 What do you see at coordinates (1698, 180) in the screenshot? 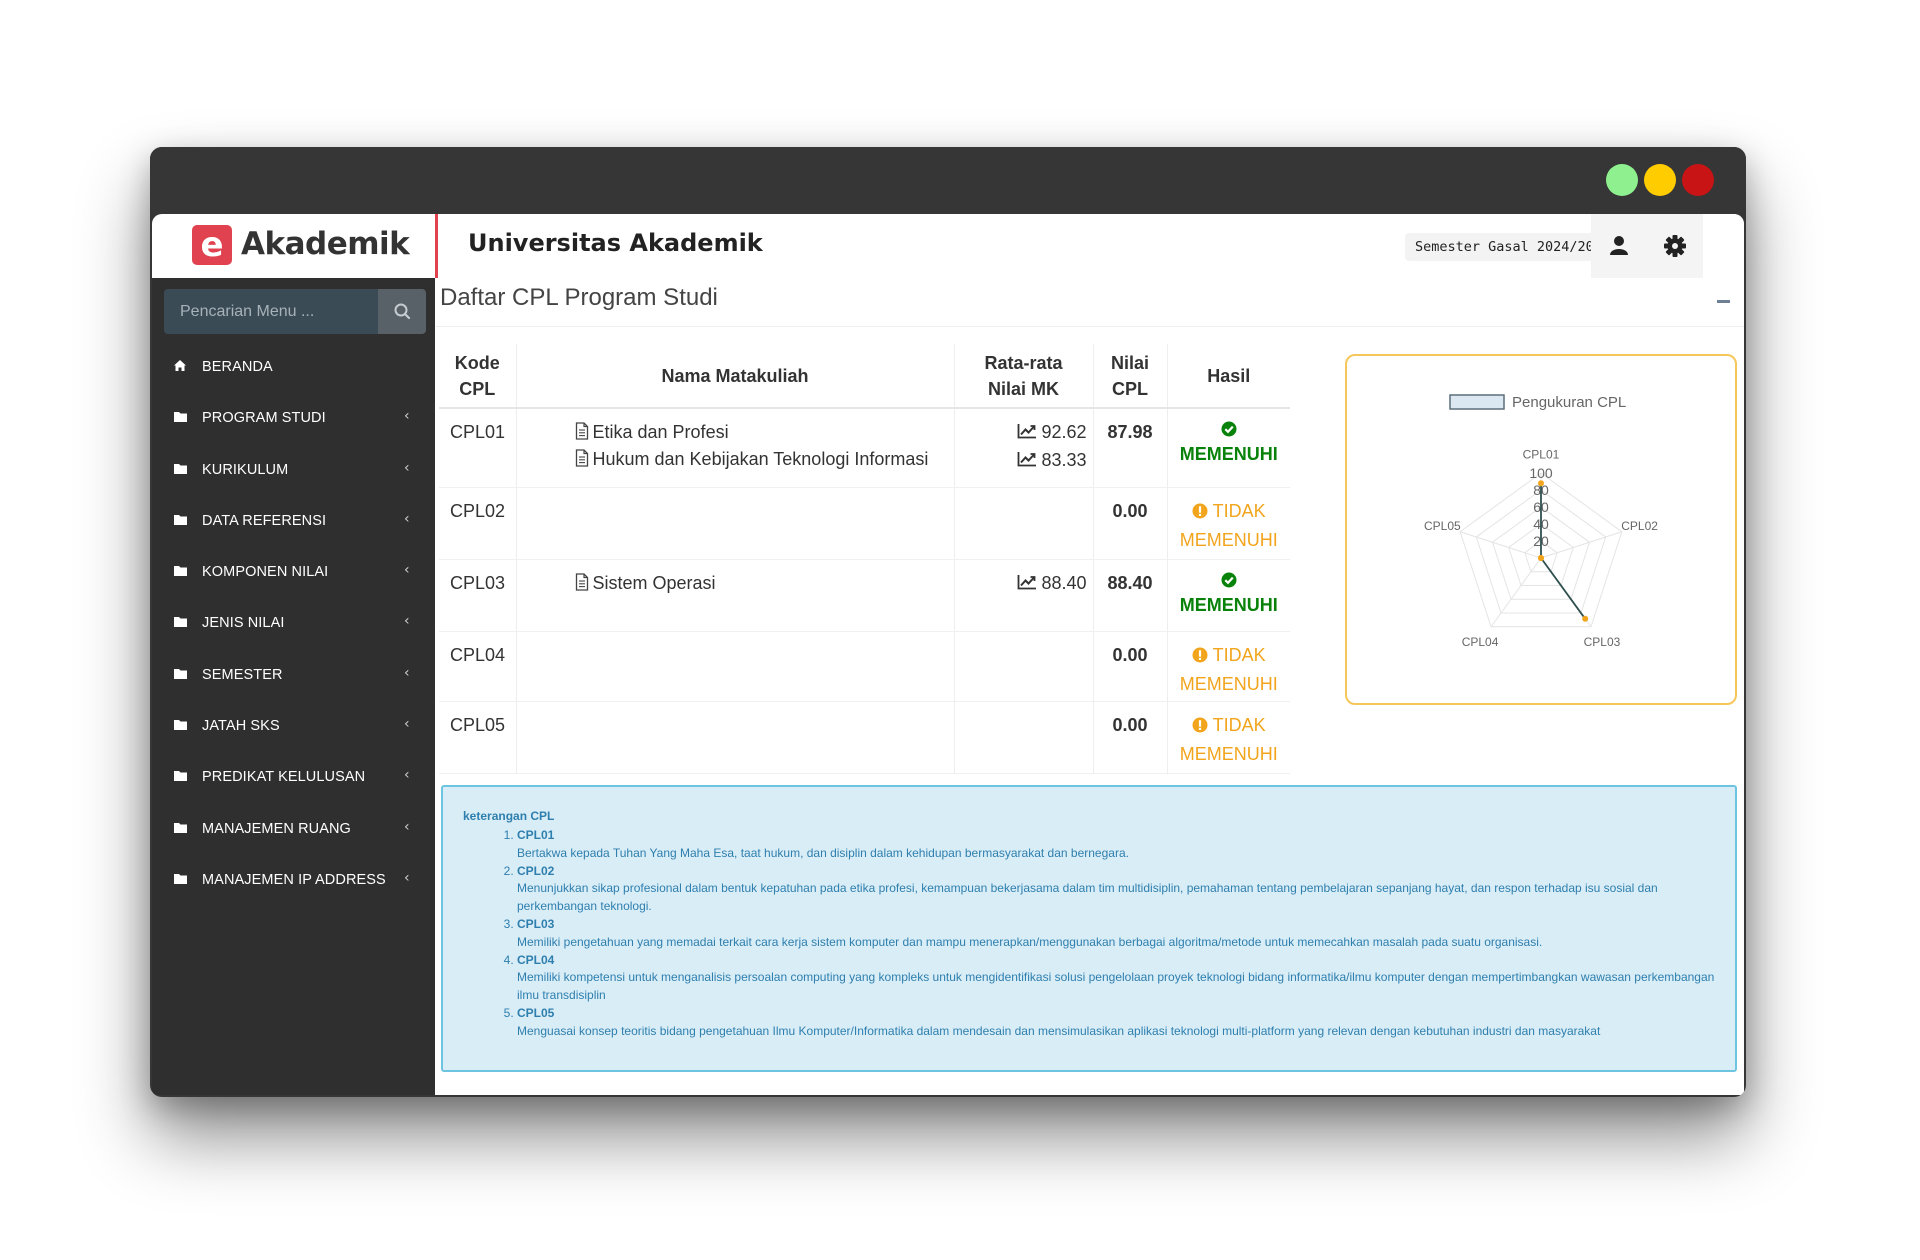
I see `window-close-button` at bounding box center [1698, 180].